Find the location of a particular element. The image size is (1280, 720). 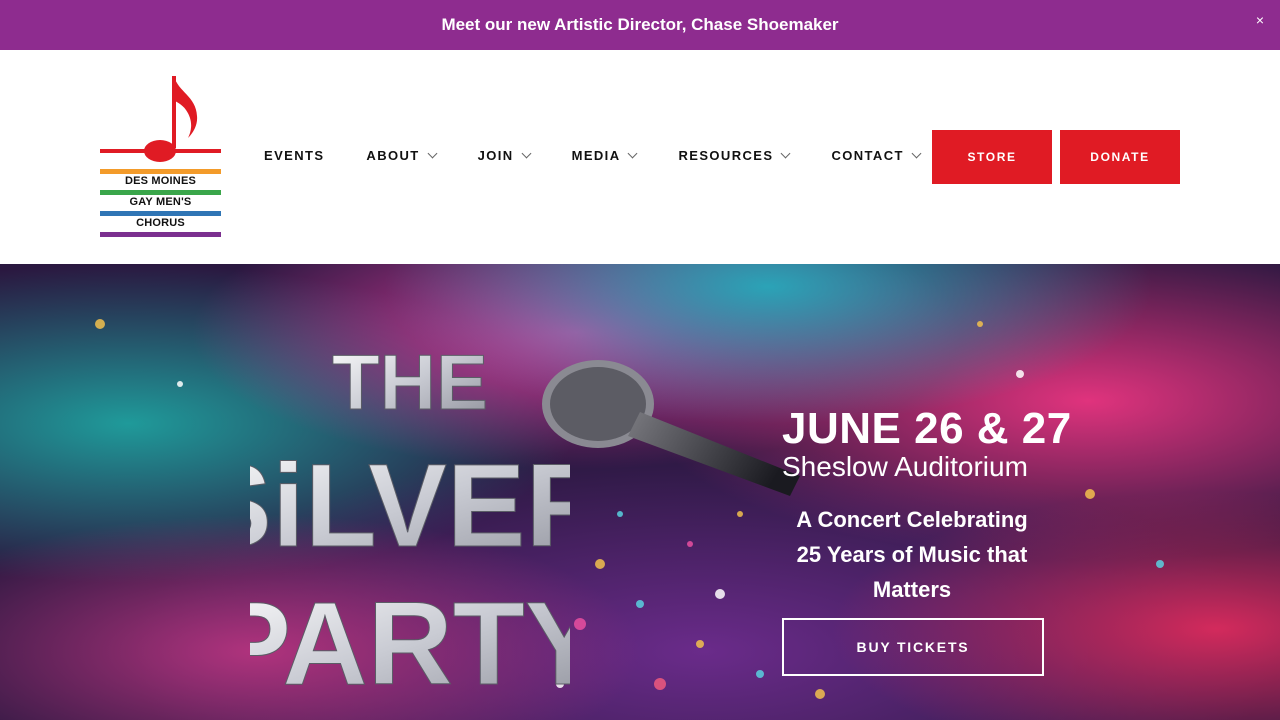

logo-stripe-blue is located at coordinates (160, 213).